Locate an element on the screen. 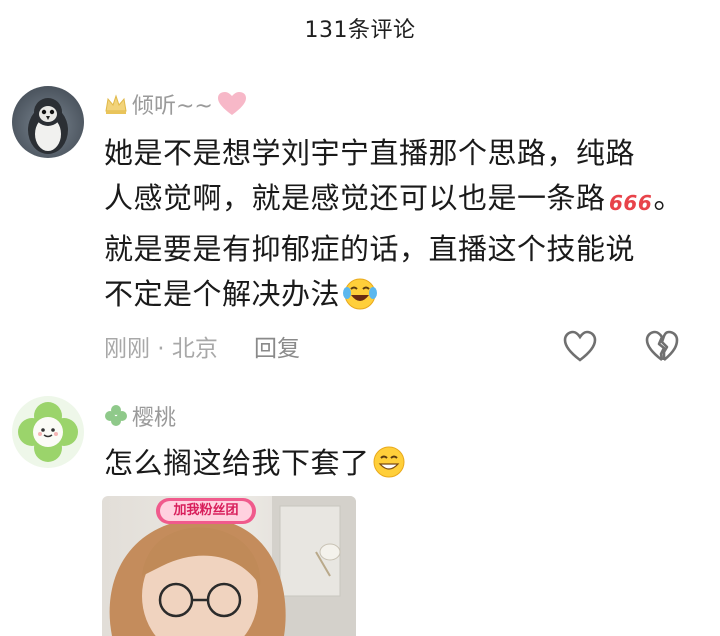 The height and width of the screenshot is (636, 720). comment-count-title: 131条评论 is located at coordinates (360, 30).